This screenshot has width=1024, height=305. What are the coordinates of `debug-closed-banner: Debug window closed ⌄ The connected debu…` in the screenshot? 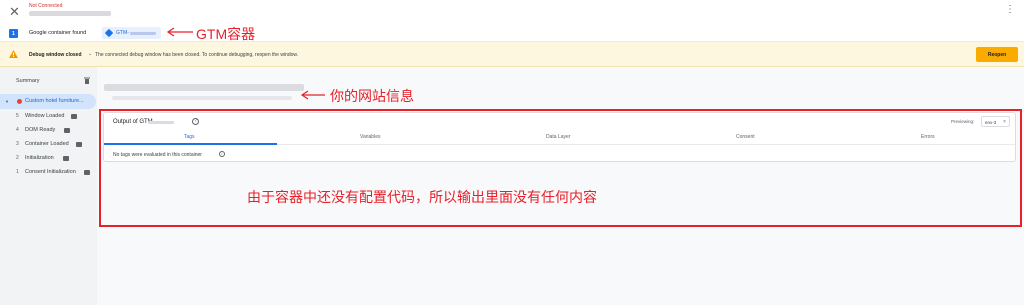 It's located at (512, 54).